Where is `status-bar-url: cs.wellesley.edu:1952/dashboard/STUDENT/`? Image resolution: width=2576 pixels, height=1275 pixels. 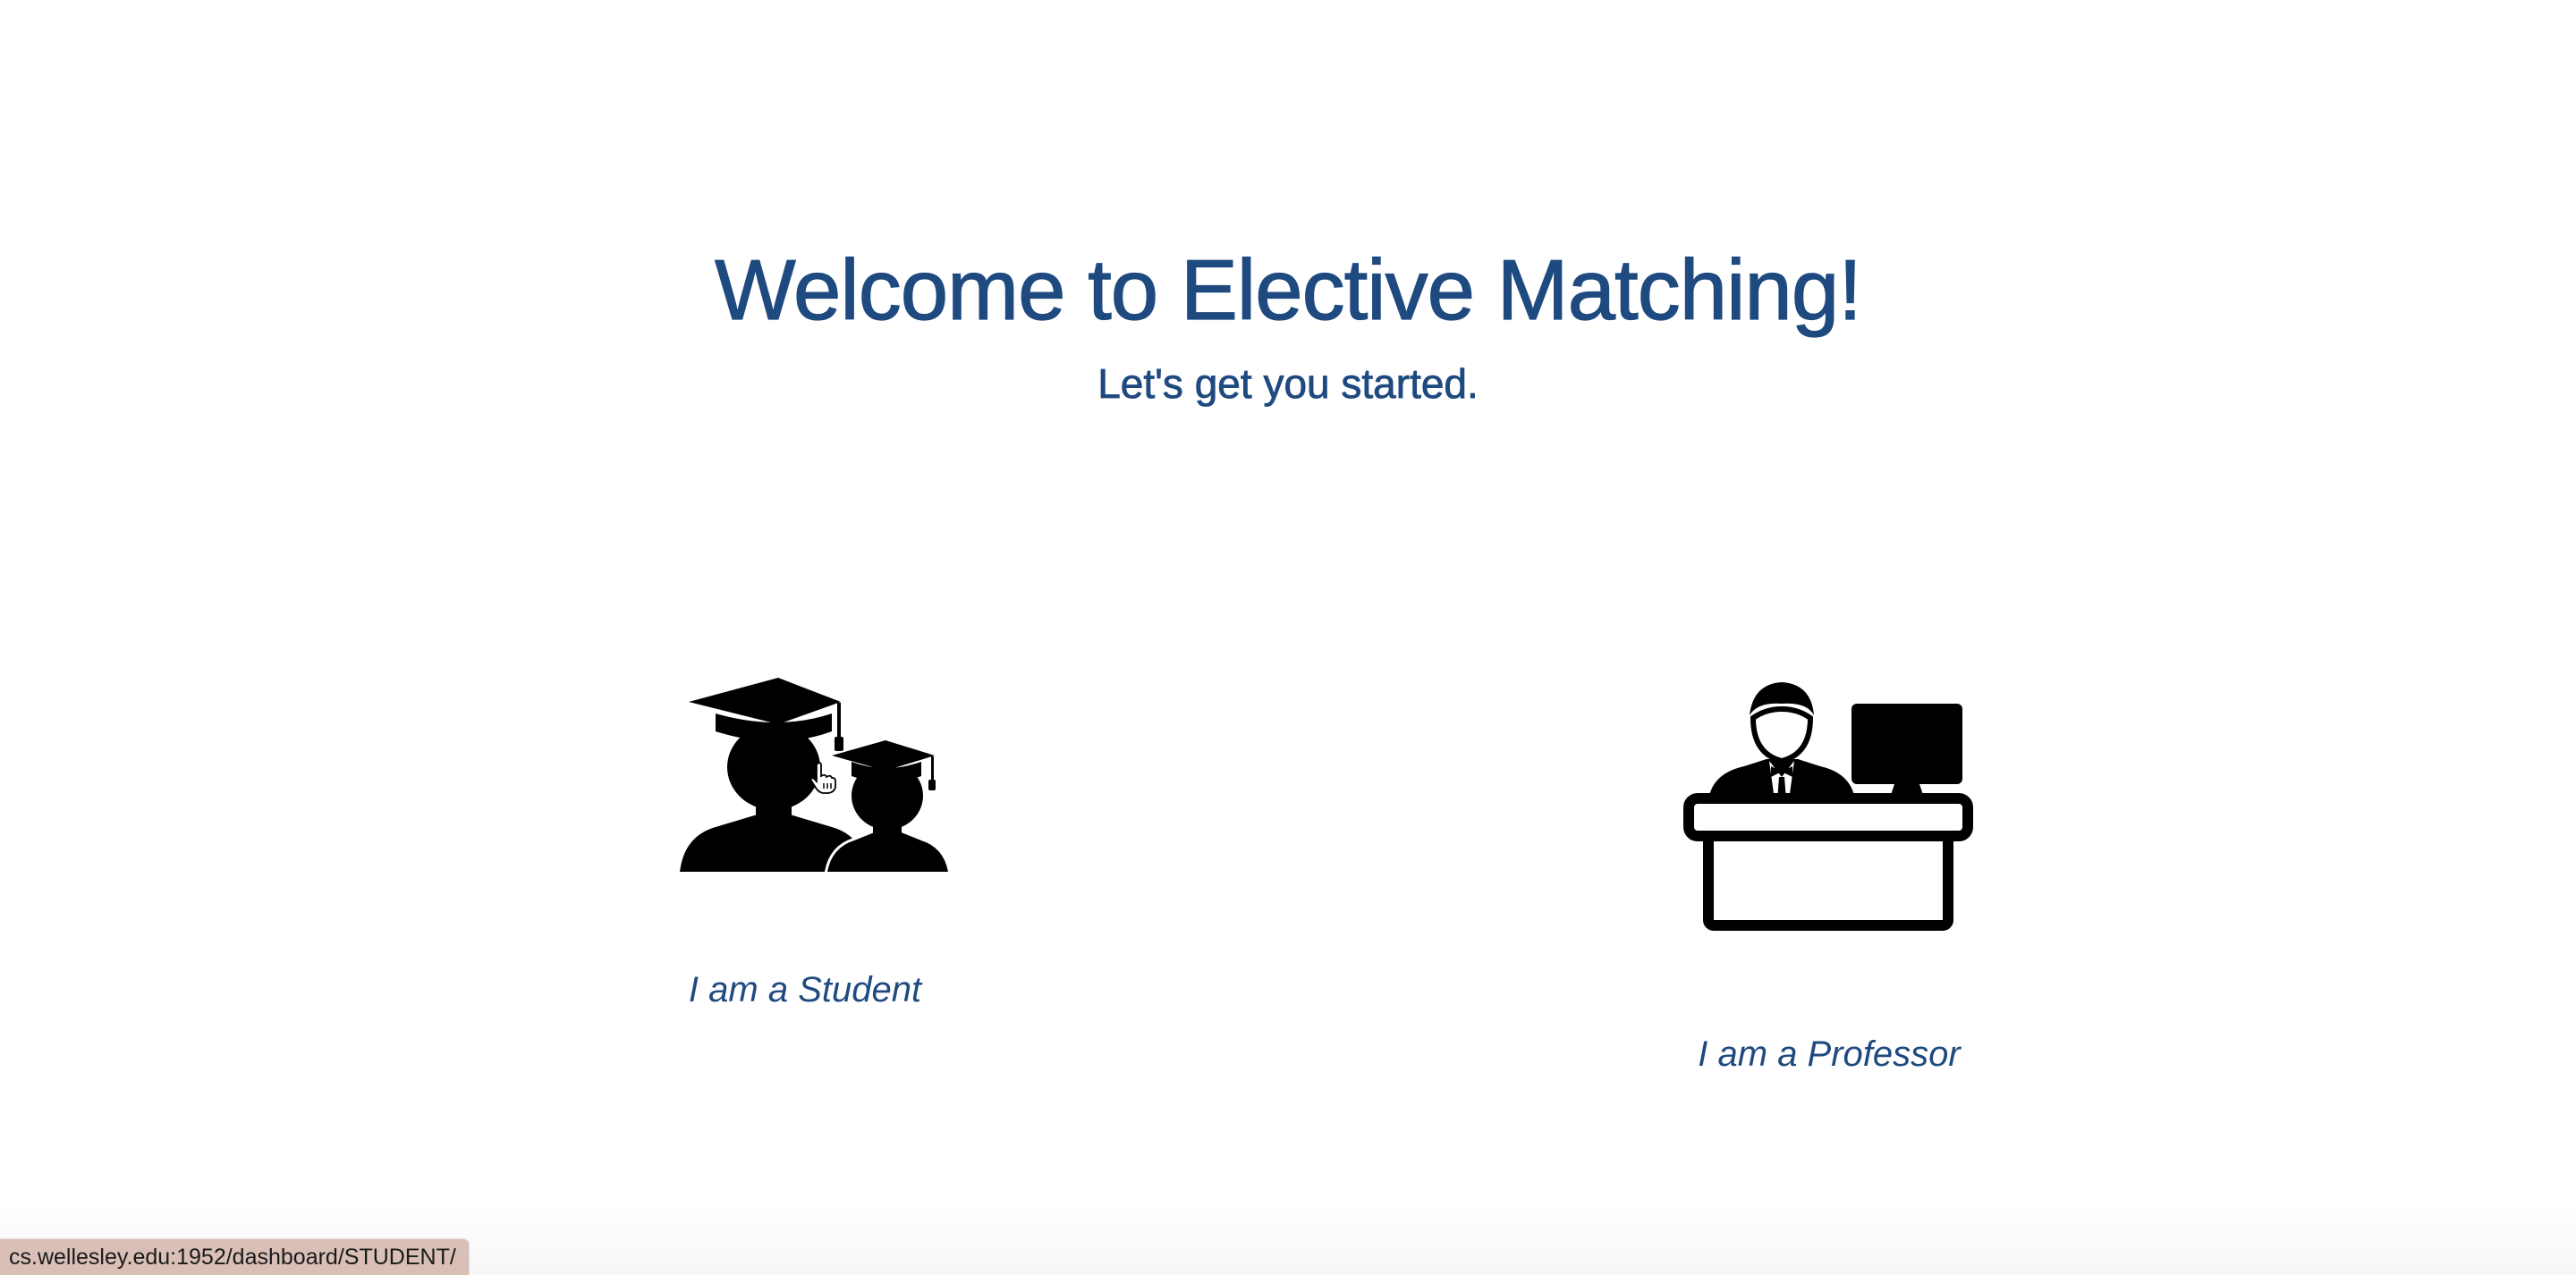
status-bar-url: cs.wellesley.edu:1952/dashboard/STUDENT/ is located at coordinates (234, 1257).